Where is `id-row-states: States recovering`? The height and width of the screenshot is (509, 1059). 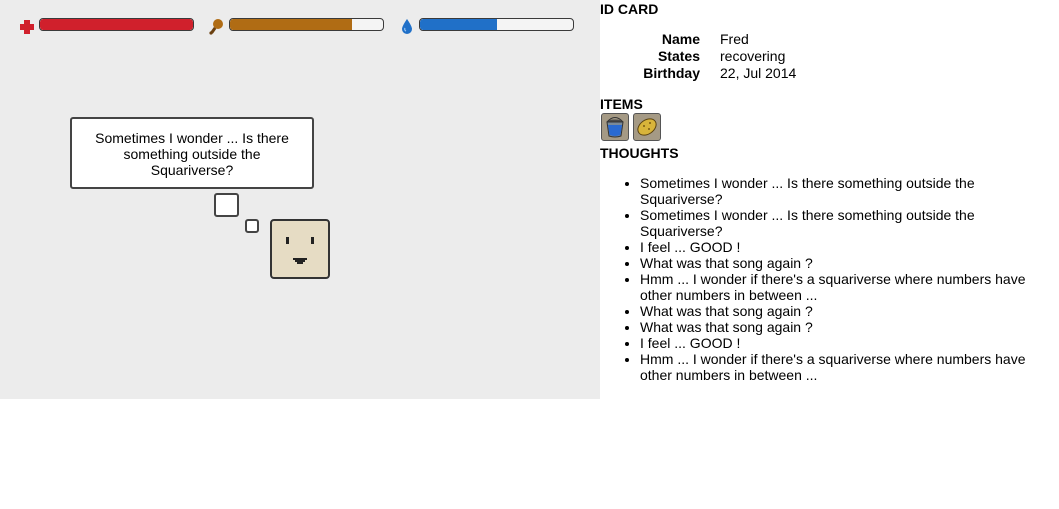 id-row-states: States recovering is located at coordinates (750, 56).